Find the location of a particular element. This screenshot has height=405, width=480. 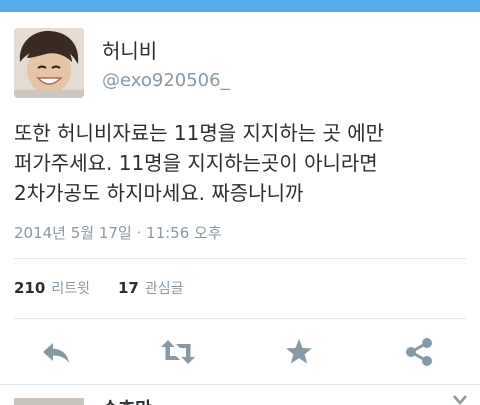

share-button is located at coordinates (419, 352).